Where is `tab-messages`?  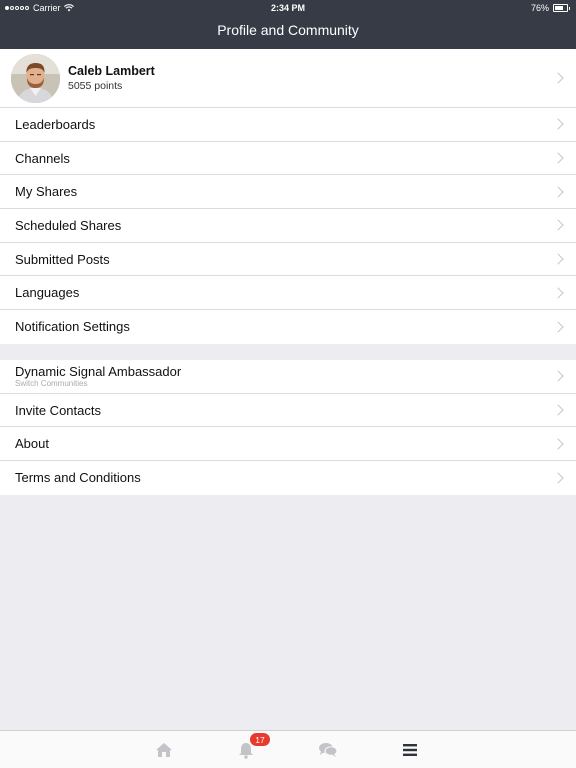 tab-messages is located at coordinates (328, 749).